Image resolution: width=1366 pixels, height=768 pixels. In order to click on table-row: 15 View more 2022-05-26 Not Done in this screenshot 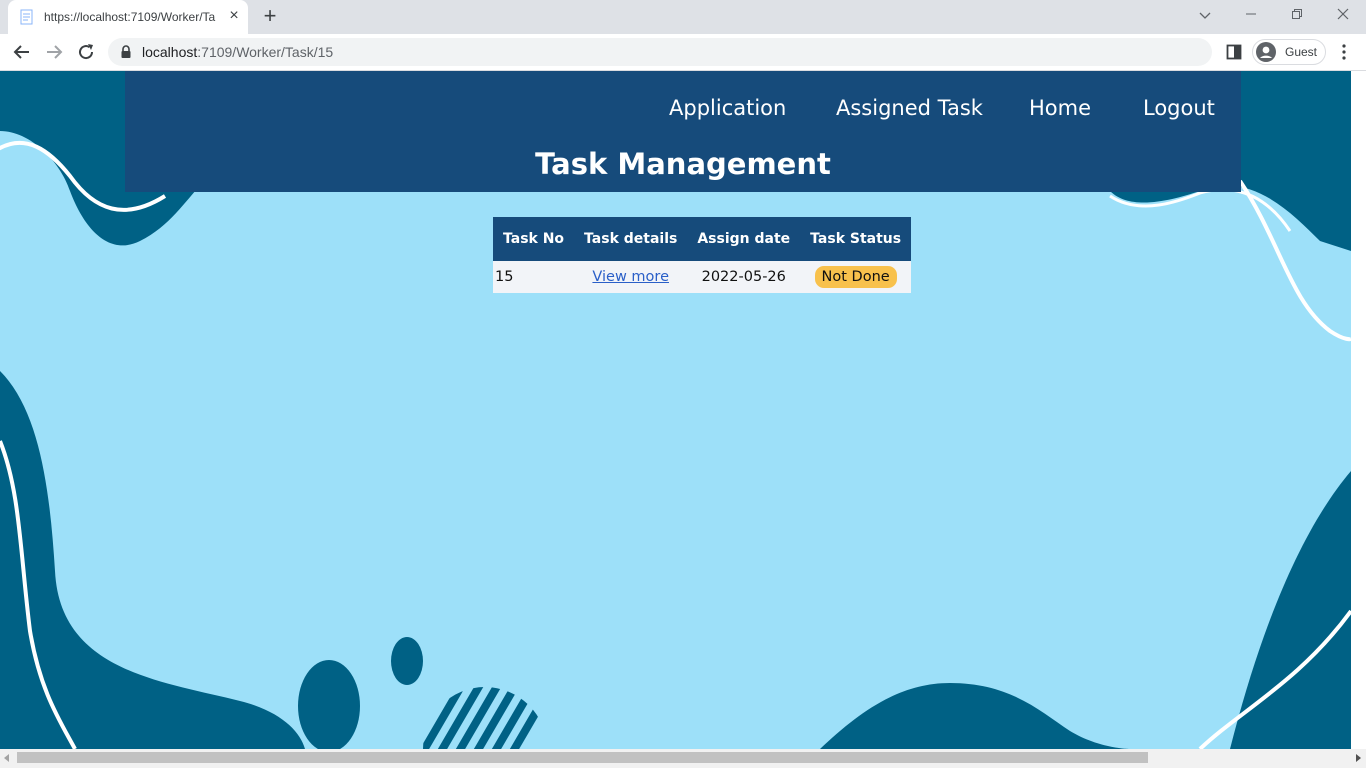, I will do `click(702, 277)`.